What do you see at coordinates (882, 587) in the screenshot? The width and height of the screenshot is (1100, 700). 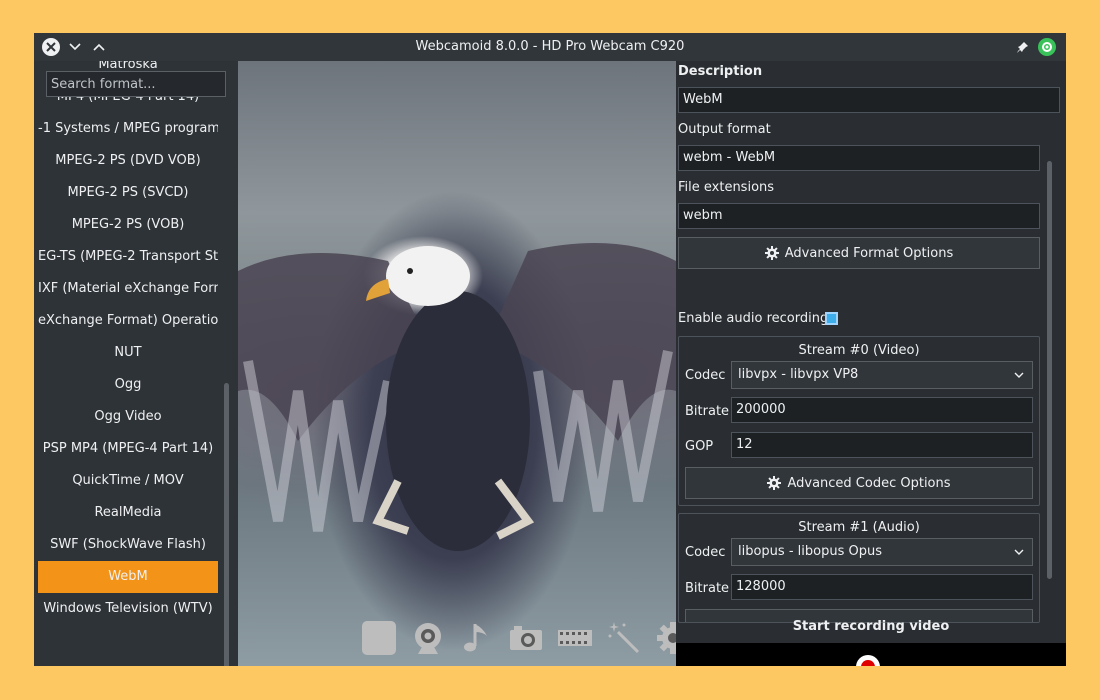 I see `stream-1-bitrate-field: 128000` at bounding box center [882, 587].